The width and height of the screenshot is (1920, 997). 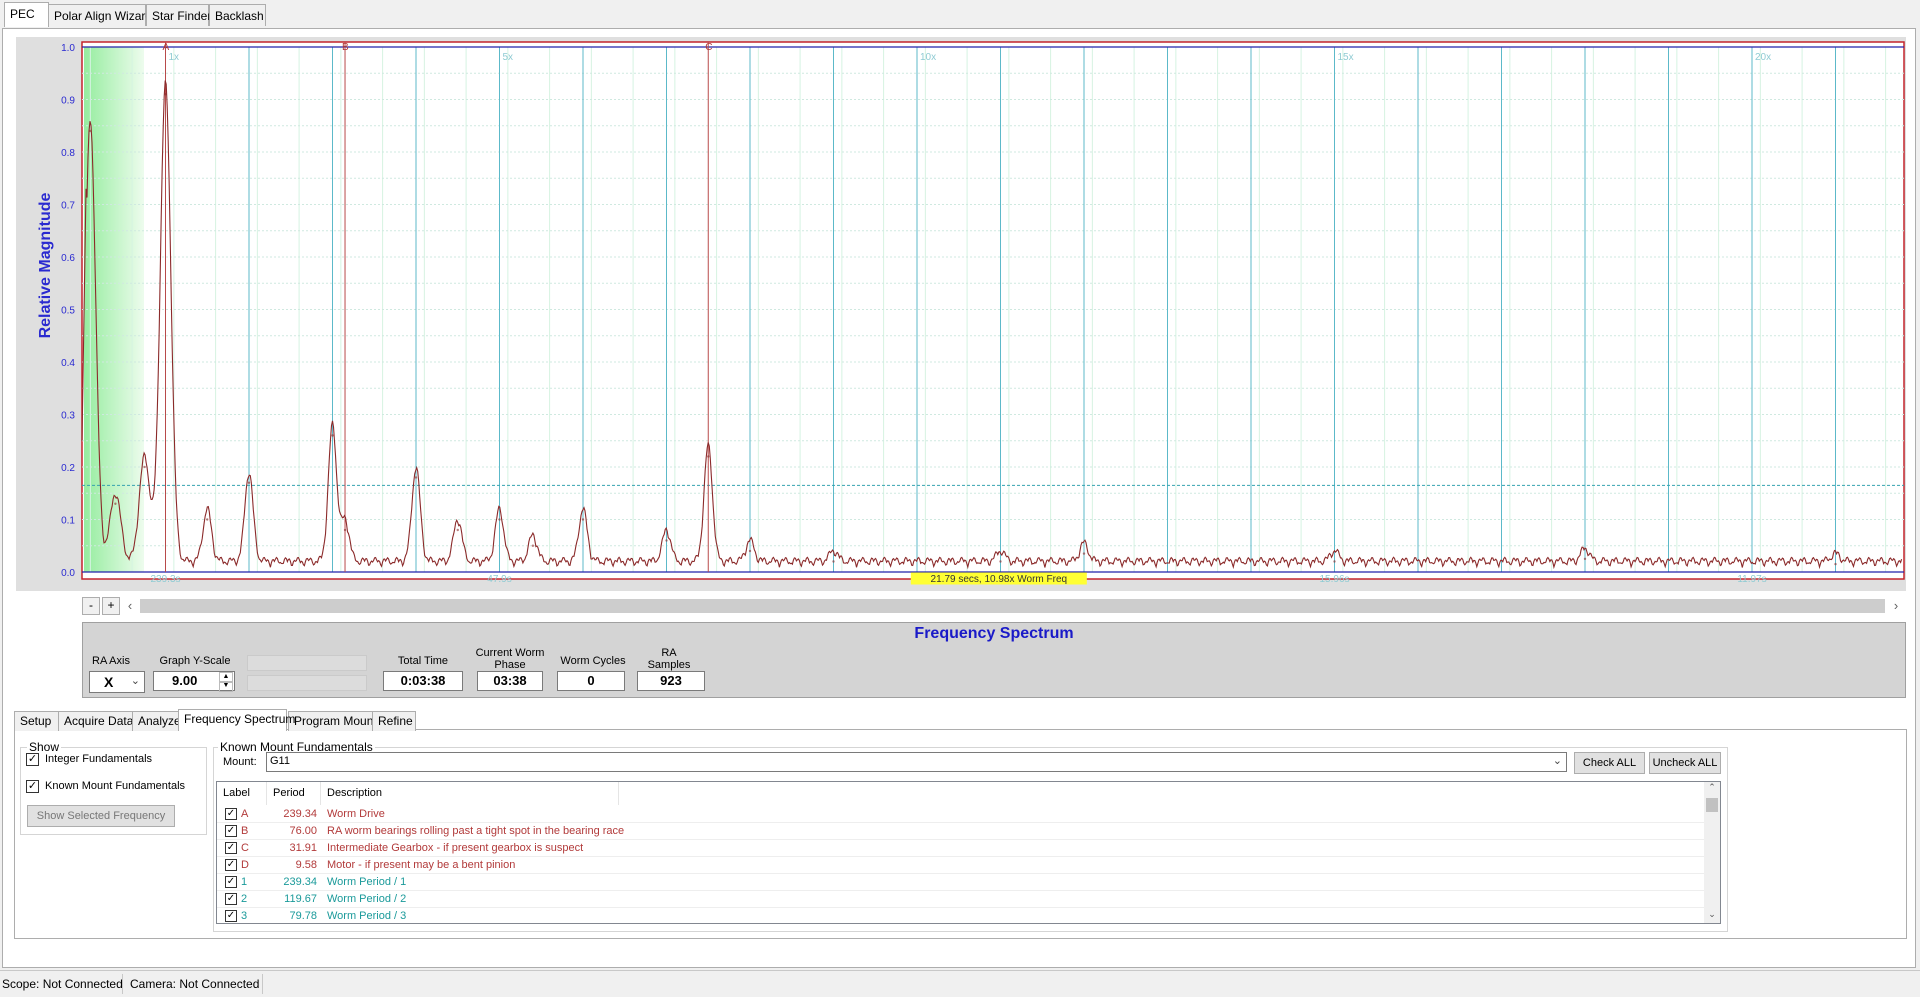 What do you see at coordinates (99, 759) in the screenshot?
I see `integer-fundamentals-label: Integer Fundamentals` at bounding box center [99, 759].